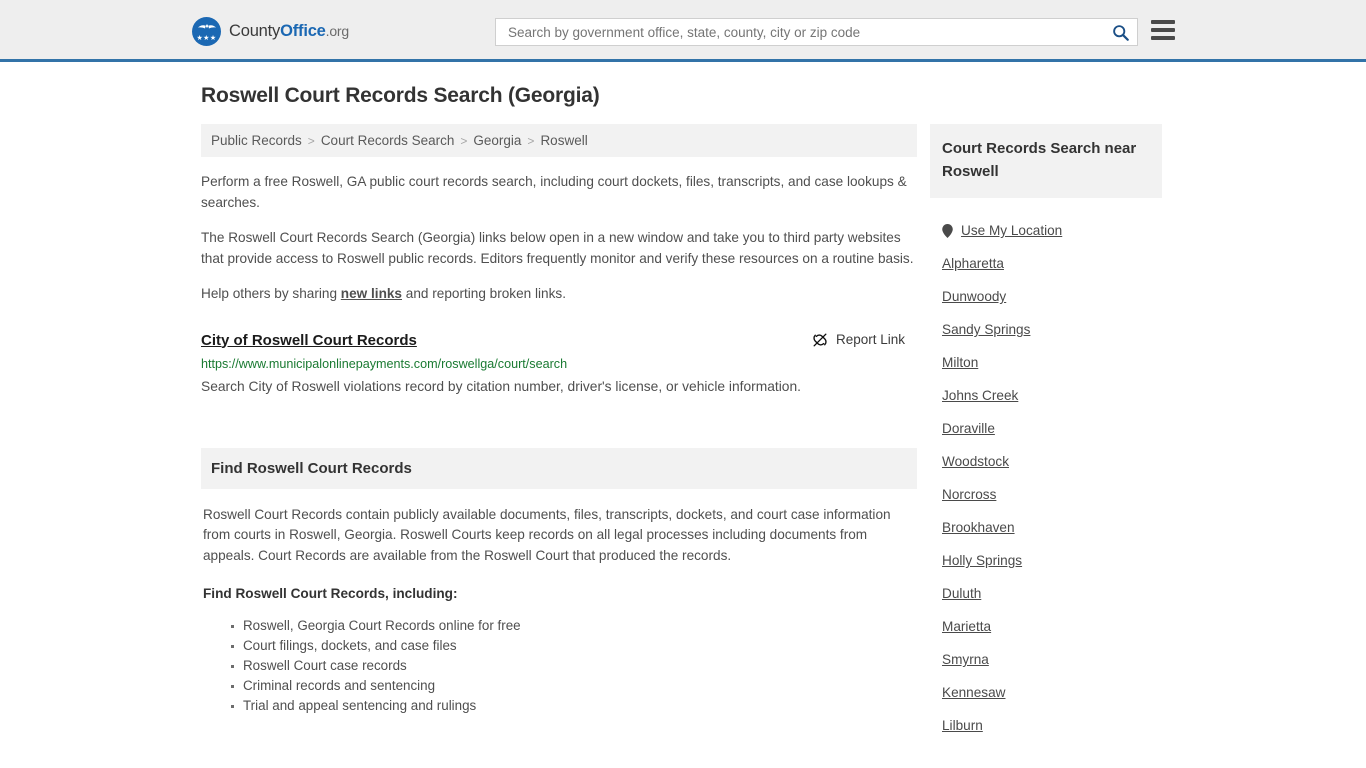 Image resolution: width=1366 pixels, height=768 pixels. What do you see at coordinates (1046, 362) in the screenshot?
I see `sidebar-item-milton: Milton` at bounding box center [1046, 362].